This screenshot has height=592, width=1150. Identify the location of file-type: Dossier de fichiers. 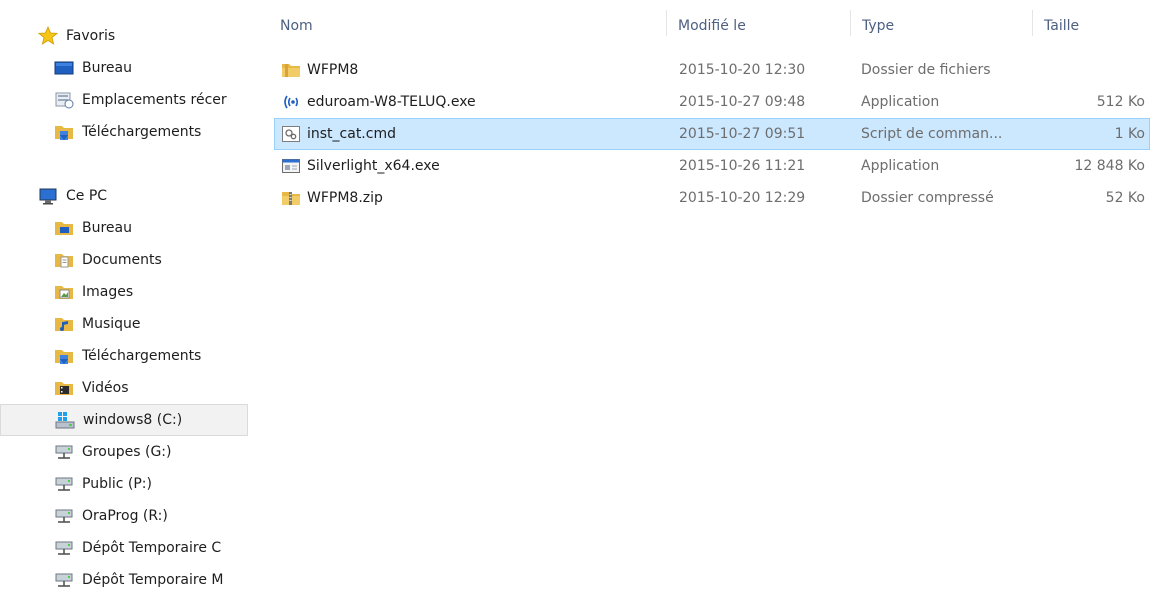
(926, 70).